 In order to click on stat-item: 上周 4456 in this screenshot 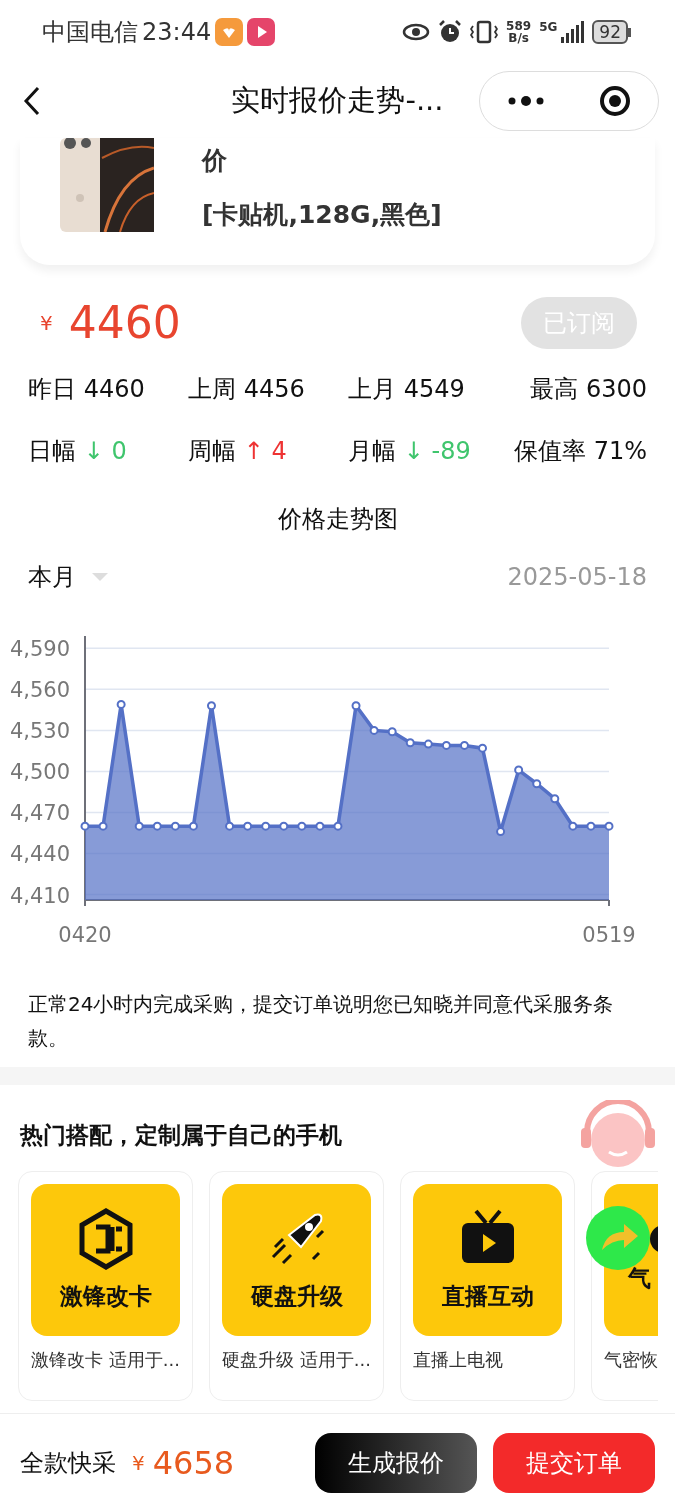, I will do `click(246, 389)`.